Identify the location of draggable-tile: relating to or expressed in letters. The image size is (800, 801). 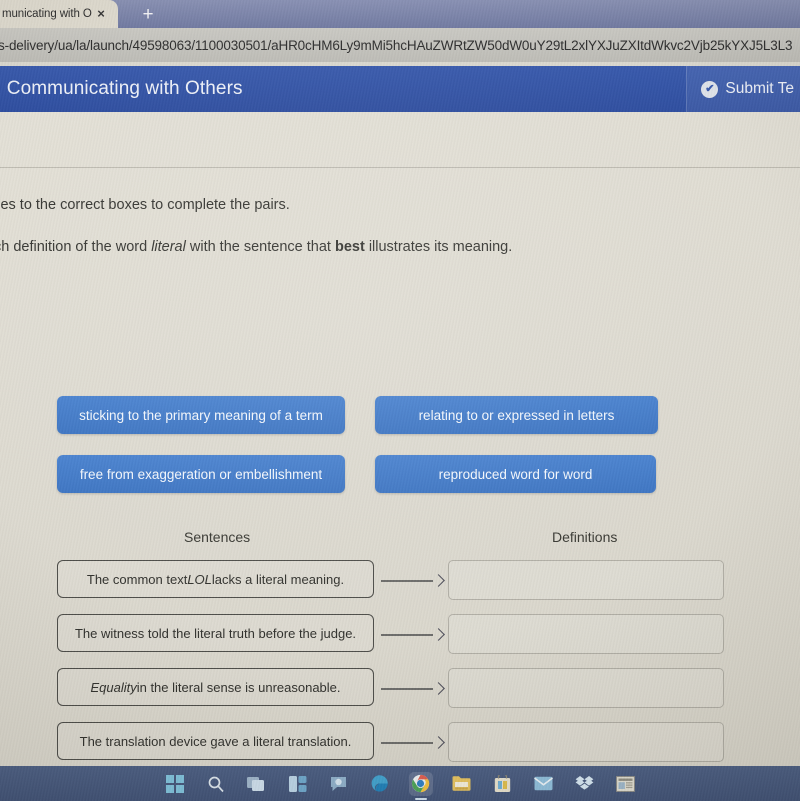
(516, 415).